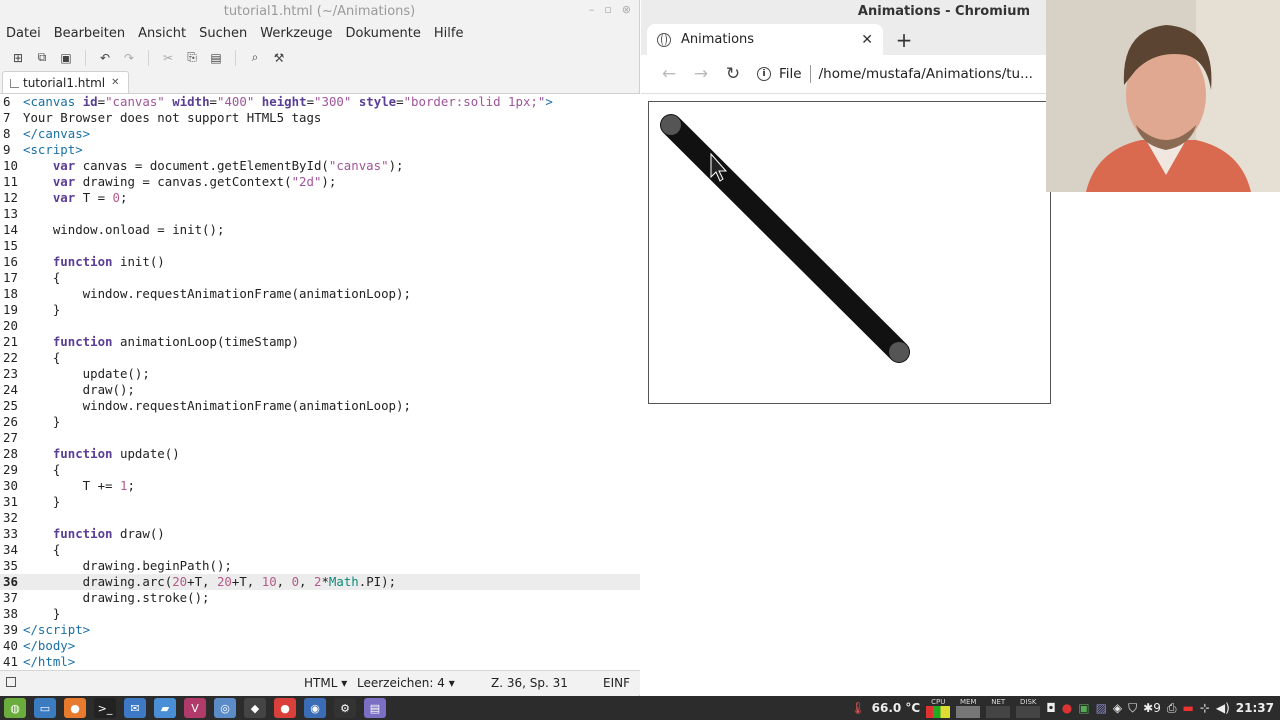  What do you see at coordinates (135, 708) in the screenshot?
I see `mail-icon: ✉` at bounding box center [135, 708].